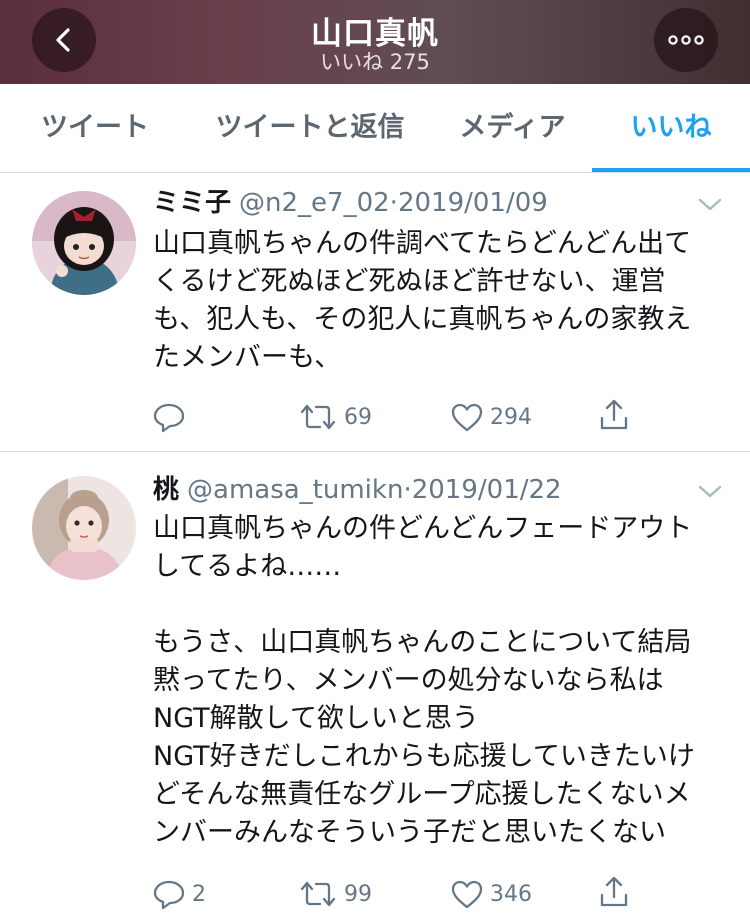  Describe the element at coordinates (511, 894) in the screenshot. I see `like-count: 346` at that location.